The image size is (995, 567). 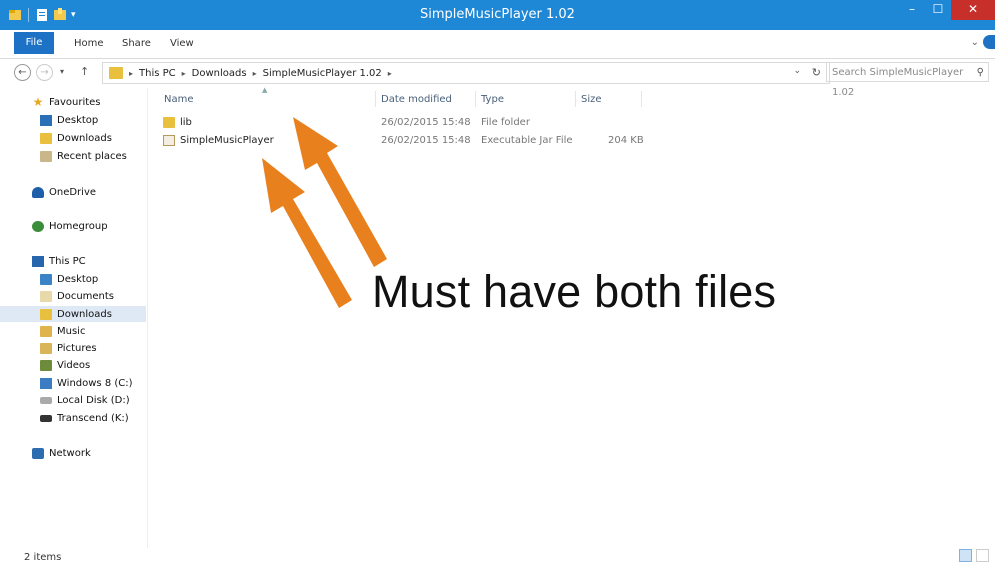 What do you see at coordinates (965, 555) in the screenshot?
I see `details-view-icon` at bounding box center [965, 555].